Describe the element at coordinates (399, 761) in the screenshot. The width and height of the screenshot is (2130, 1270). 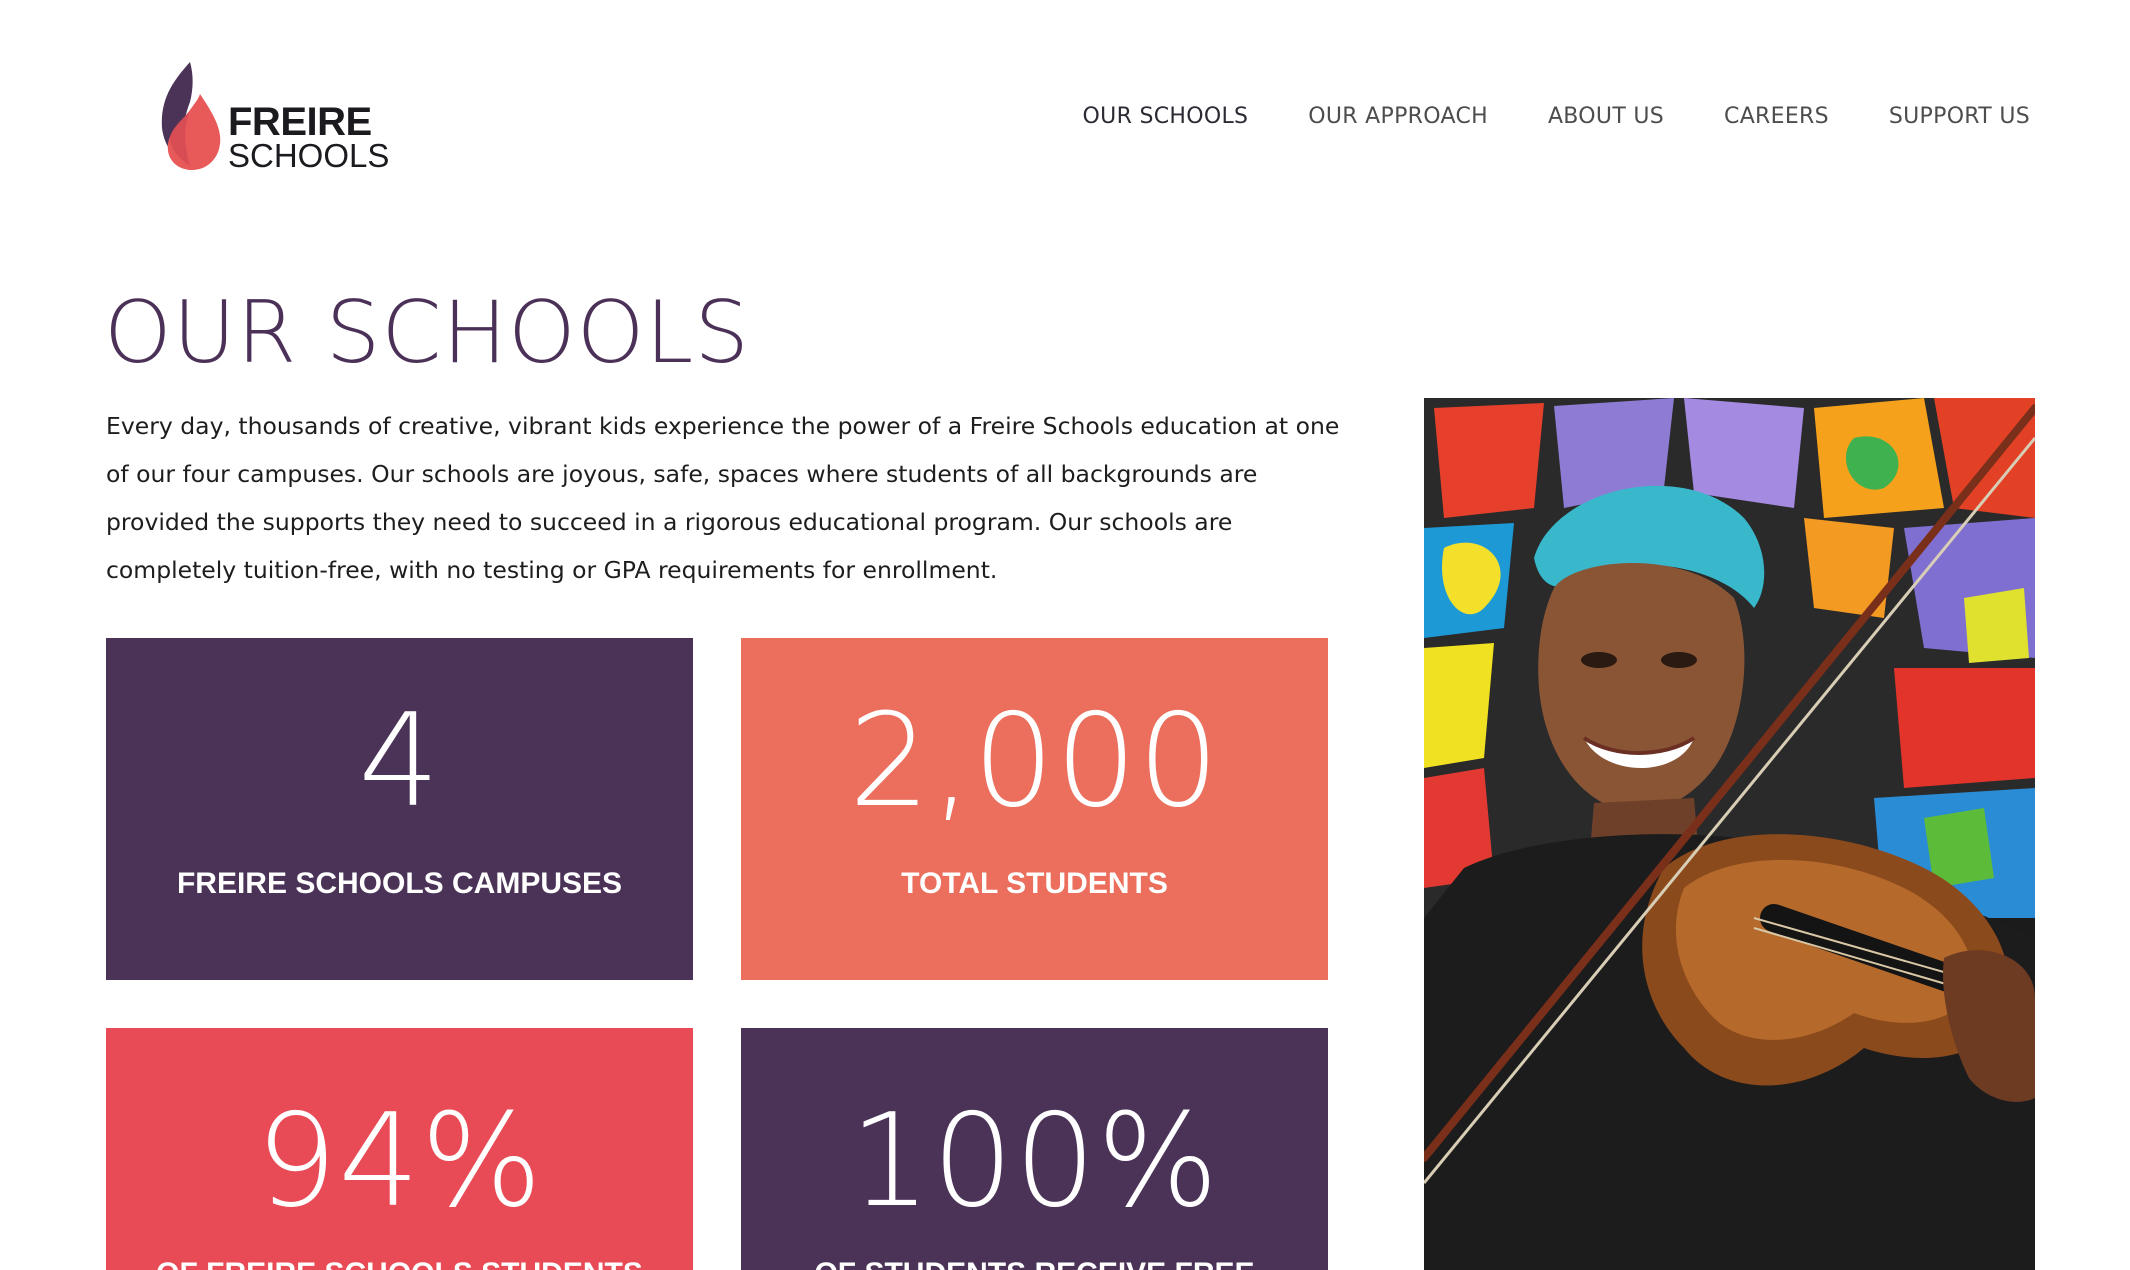
I see `stat-value: 4` at that location.